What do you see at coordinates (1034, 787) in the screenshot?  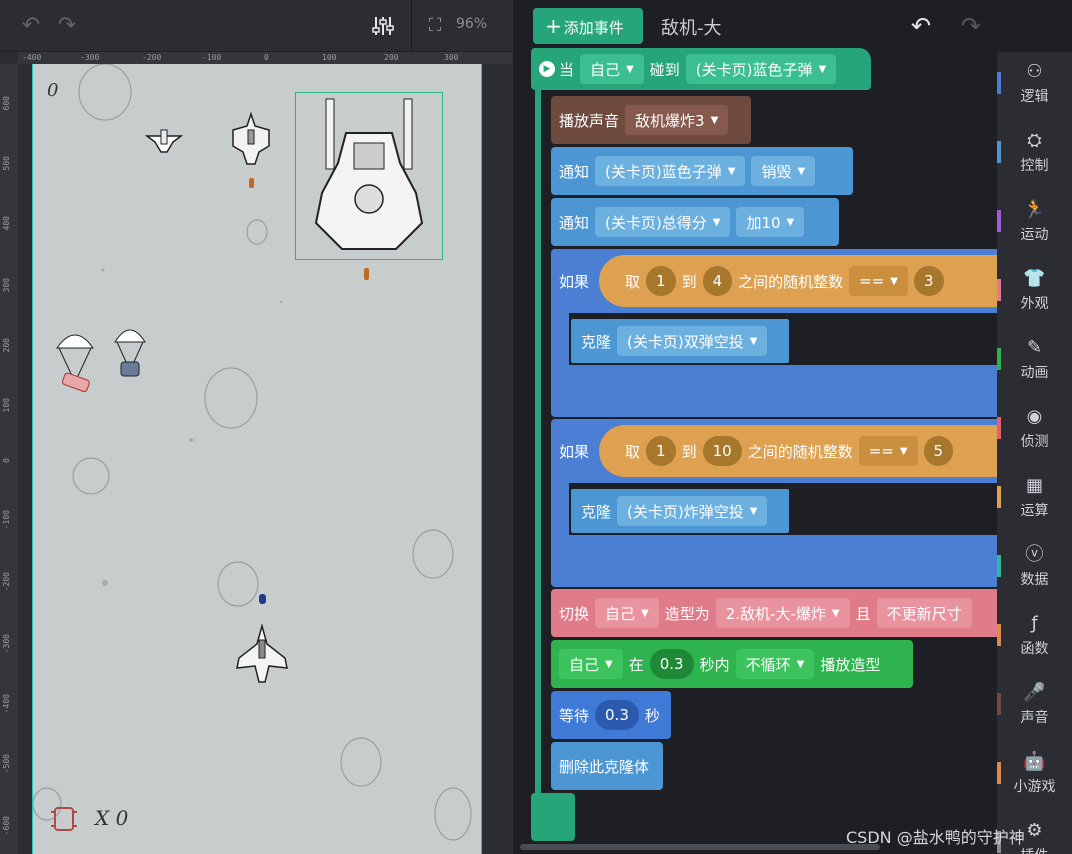 I see `category-label: 小游戏` at bounding box center [1034, 787].